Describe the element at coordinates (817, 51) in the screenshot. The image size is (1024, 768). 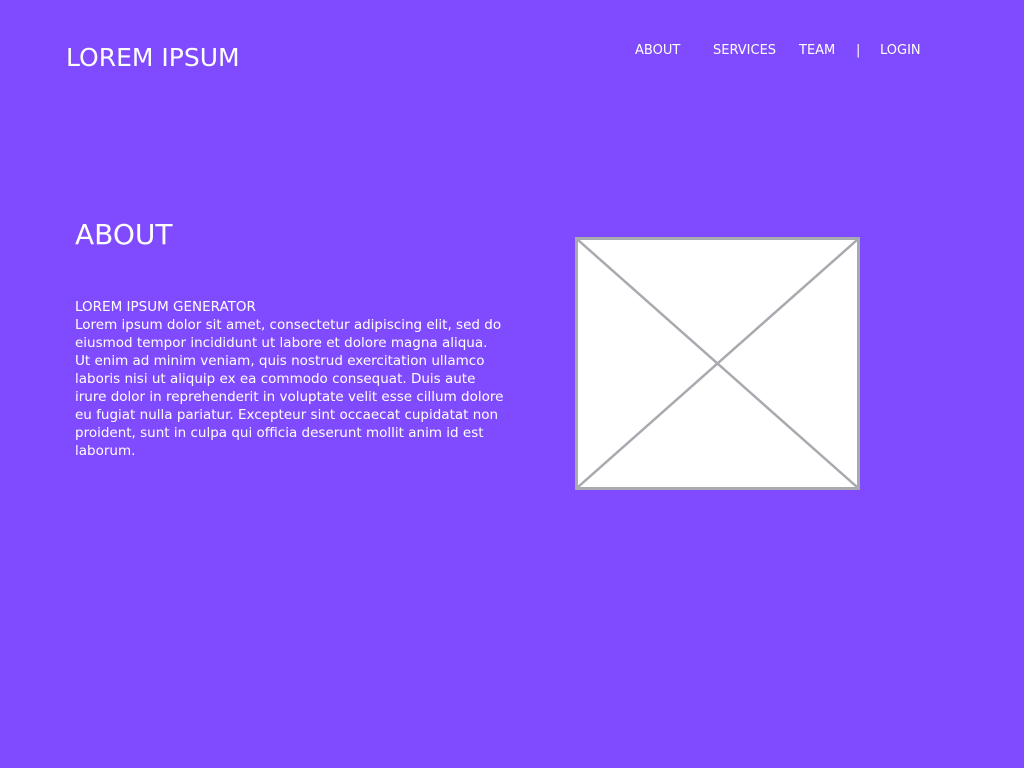
I see `nav-link-team: TEAM` at that location.